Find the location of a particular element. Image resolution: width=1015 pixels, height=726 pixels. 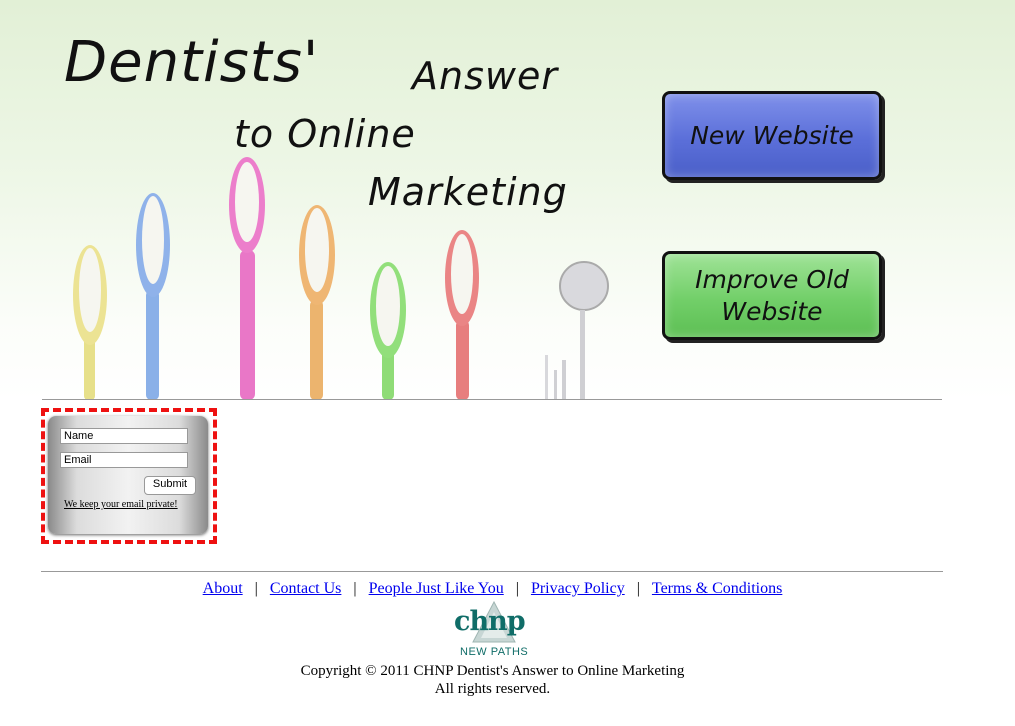

footer-link-about: About is located at coordinates (223, 588).